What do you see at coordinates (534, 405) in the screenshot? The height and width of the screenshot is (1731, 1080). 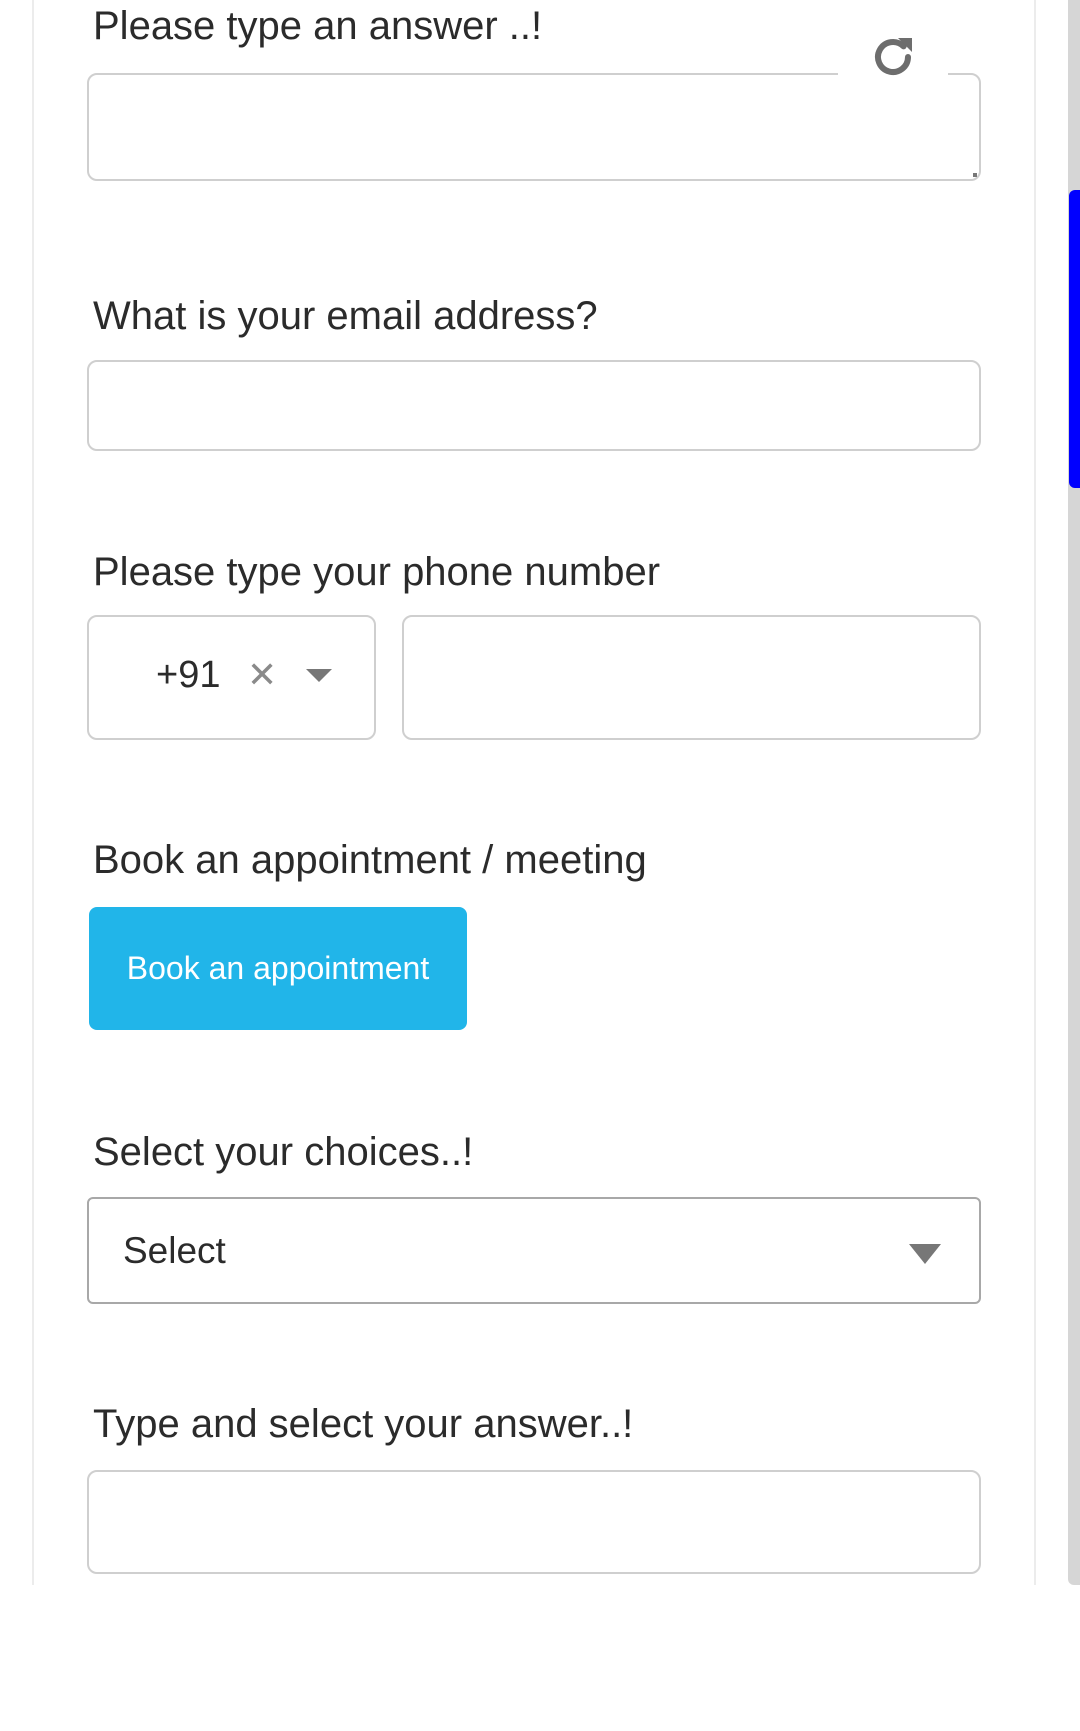 I see `email-field` at bounding box center [534, 405].